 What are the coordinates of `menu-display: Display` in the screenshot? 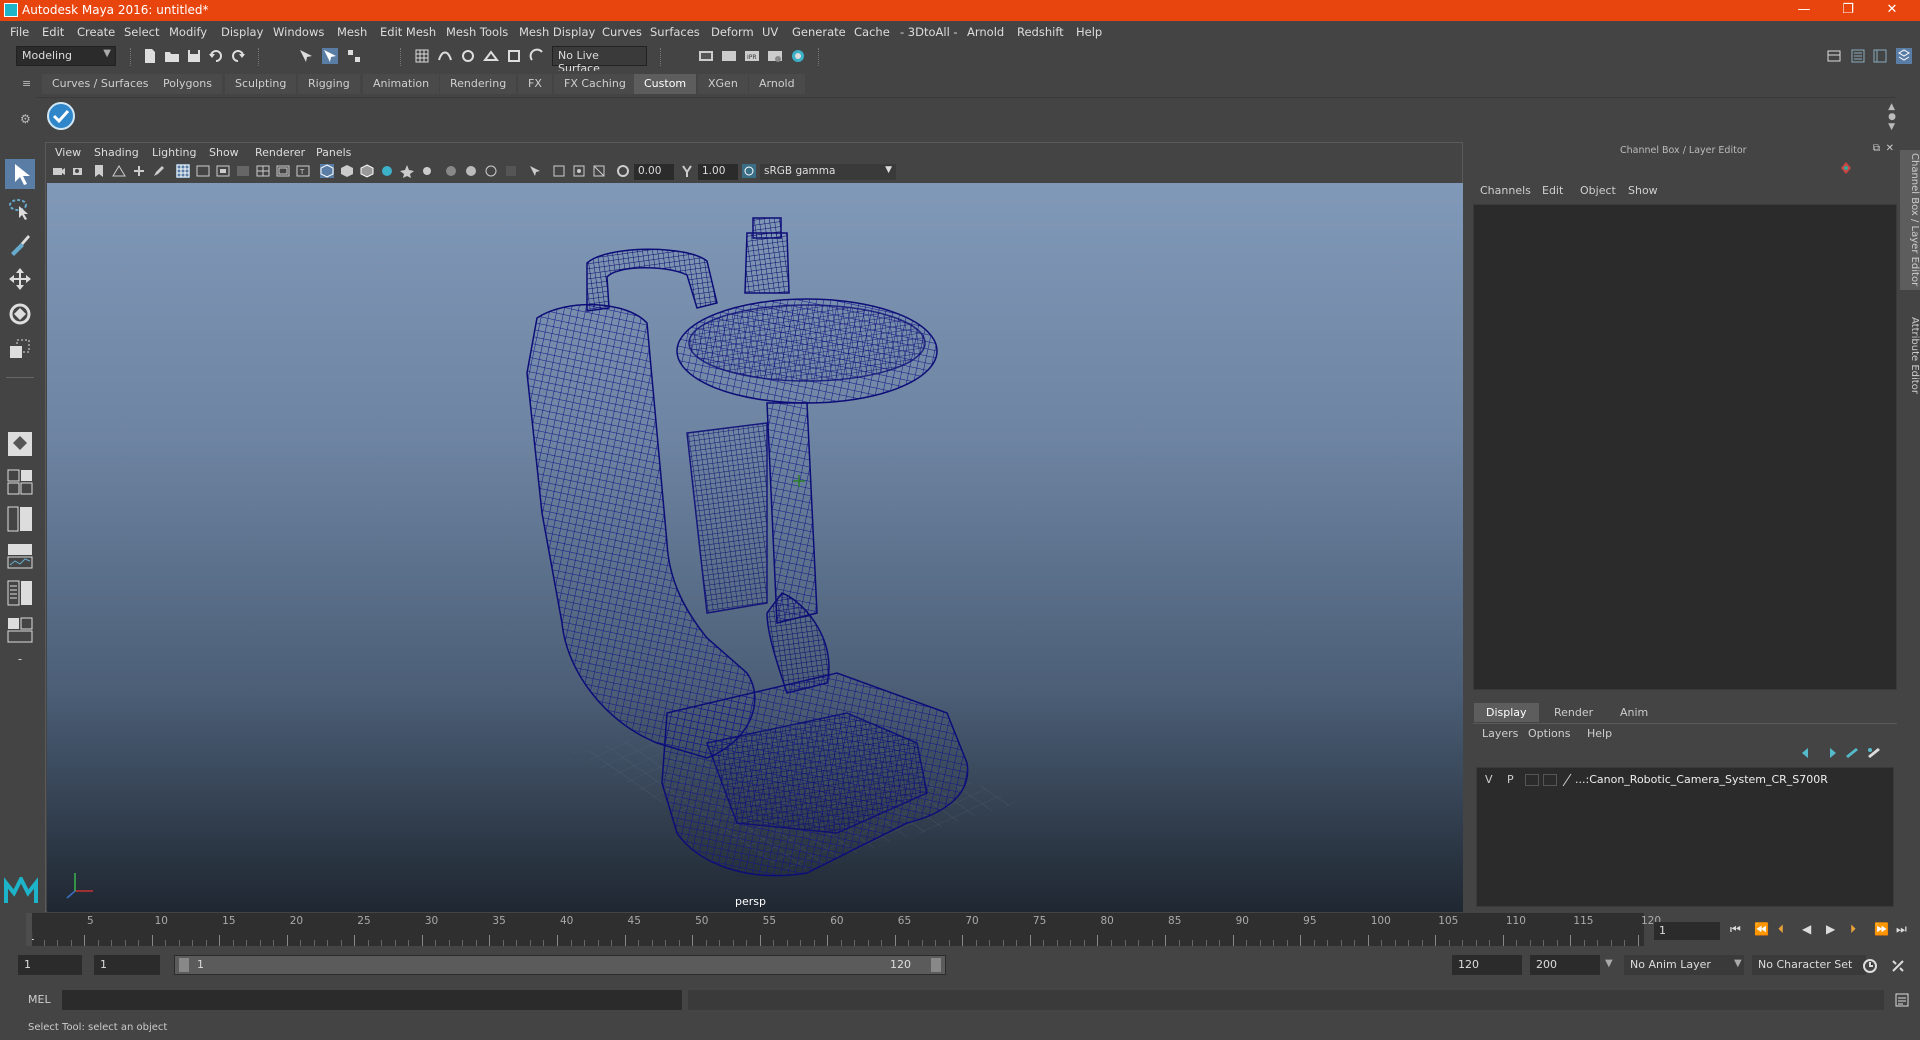 It's located at (242, 32).